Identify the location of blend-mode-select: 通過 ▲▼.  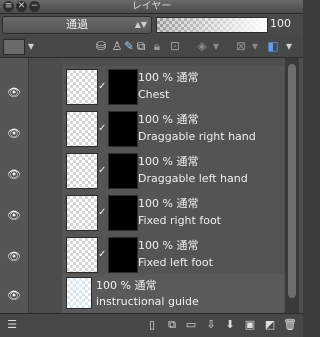
(77, 25).